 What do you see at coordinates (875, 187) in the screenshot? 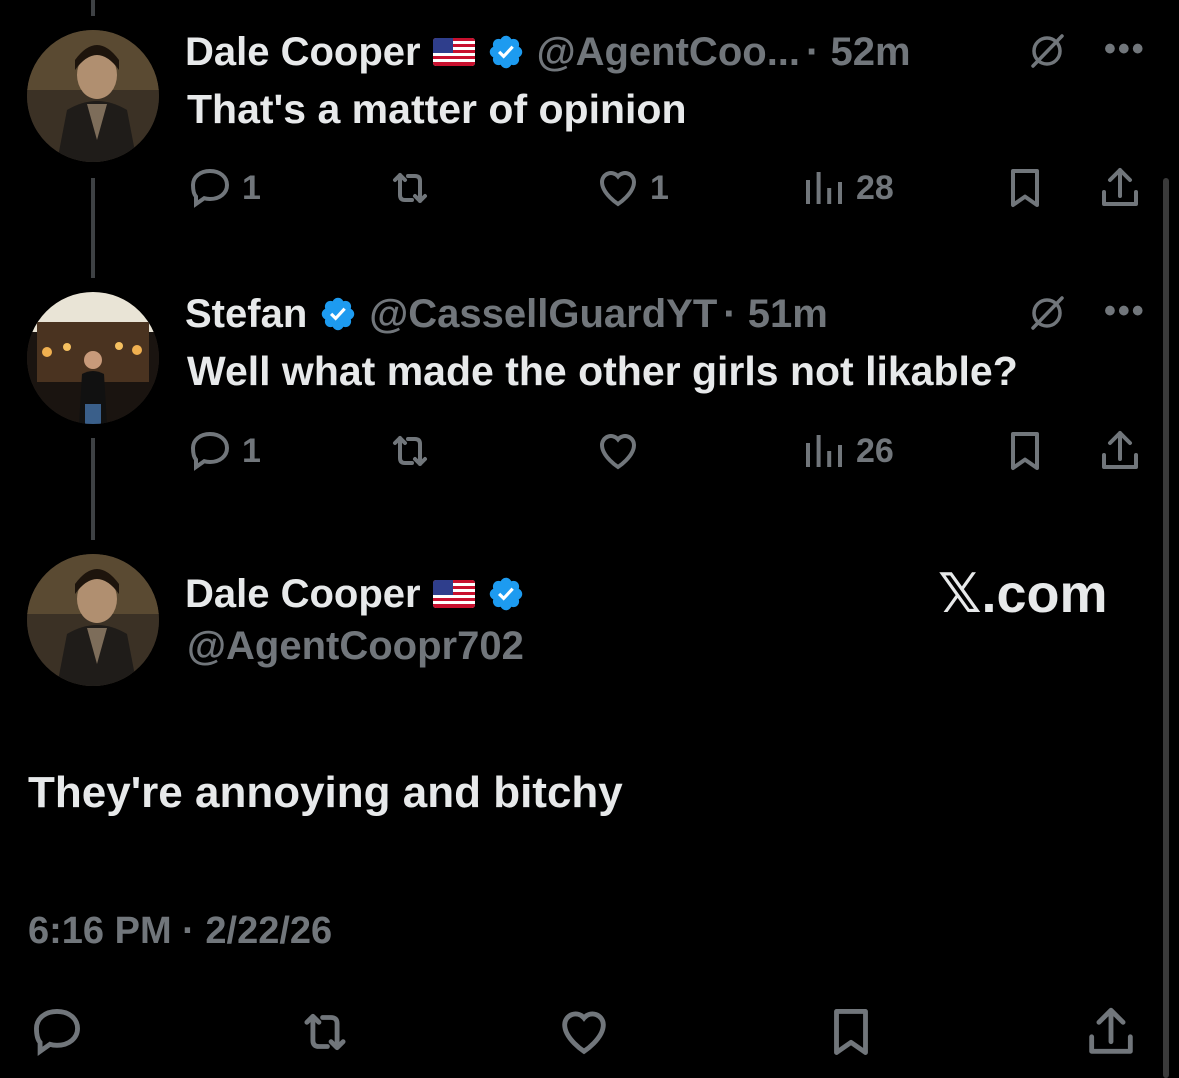
I see `views-count: 28` at bounding box center [875, 187].